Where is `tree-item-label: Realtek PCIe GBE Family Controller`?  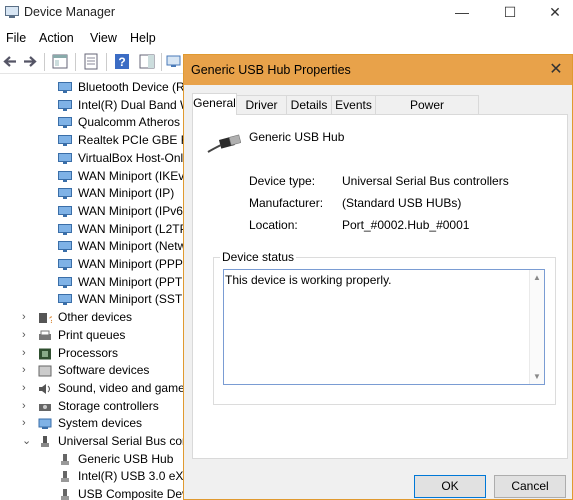 tree-item-label: Realtek PCIe GBE Family Controller is located at coordinates (134, 140).